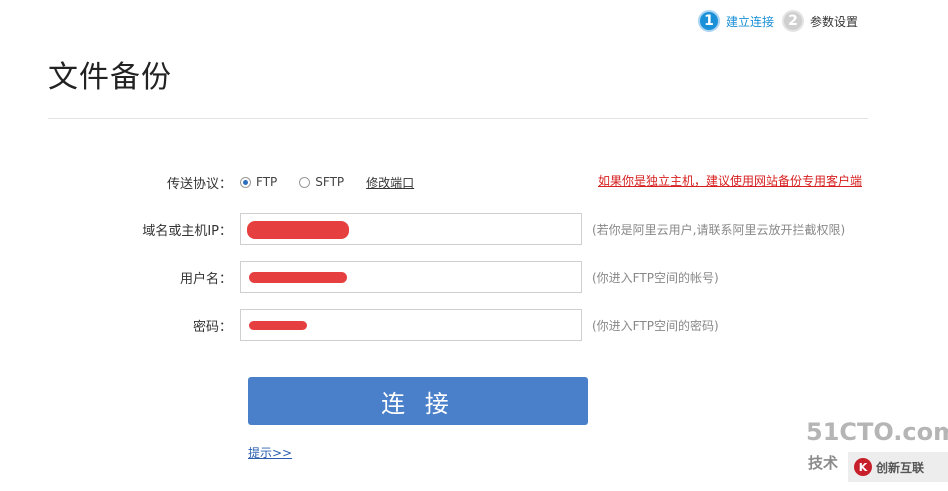 This screenshot has height=491, width=948. What do you see at coordinates (411, 325) in the screenshot?
I see `password-input` at bounding box center [411, 325].